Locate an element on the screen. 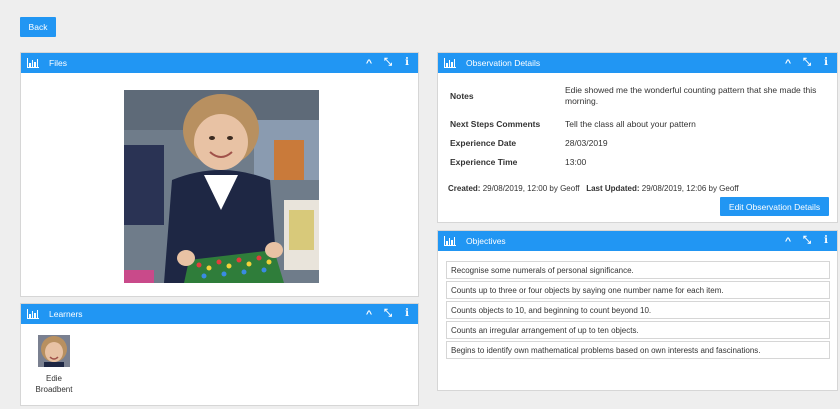  learner-card: Edie Broadbent is located at coordinates (54, 365).